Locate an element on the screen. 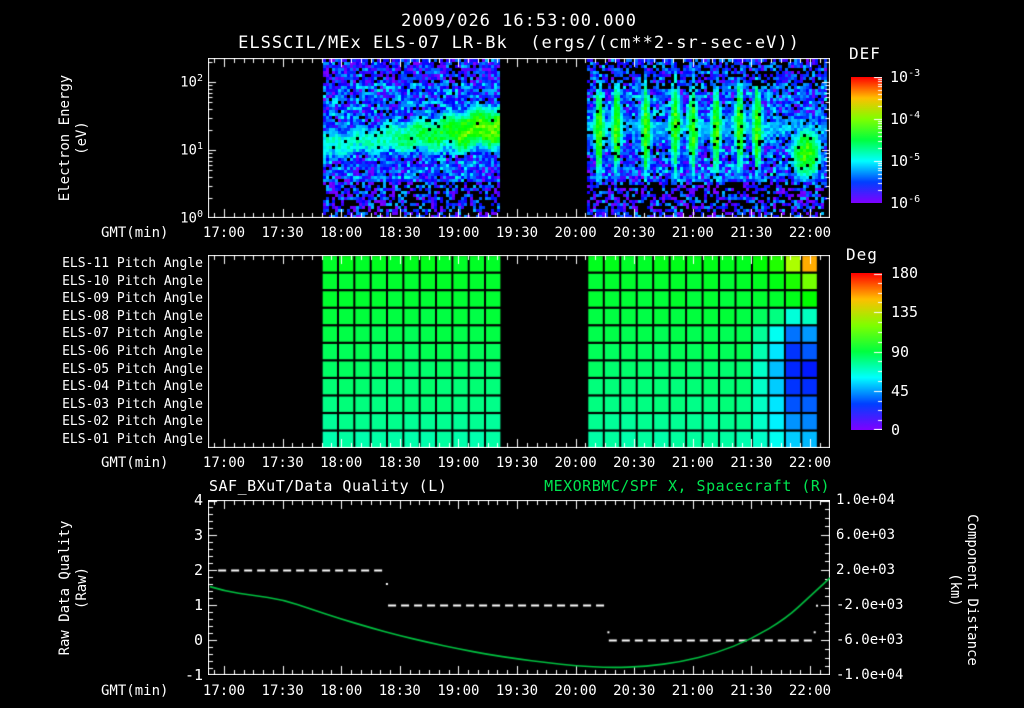 This screenshot has height=708, width=1024. distance-y-tick-label: -6.0e+03 is located at coordinates (870, 640).